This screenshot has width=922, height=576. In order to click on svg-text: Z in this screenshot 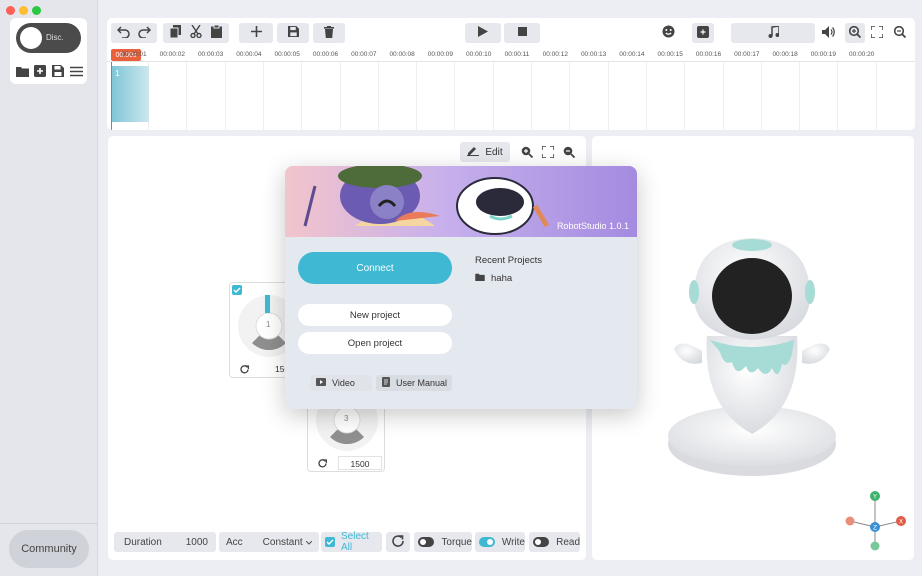, I will do `click(875, 528)`.